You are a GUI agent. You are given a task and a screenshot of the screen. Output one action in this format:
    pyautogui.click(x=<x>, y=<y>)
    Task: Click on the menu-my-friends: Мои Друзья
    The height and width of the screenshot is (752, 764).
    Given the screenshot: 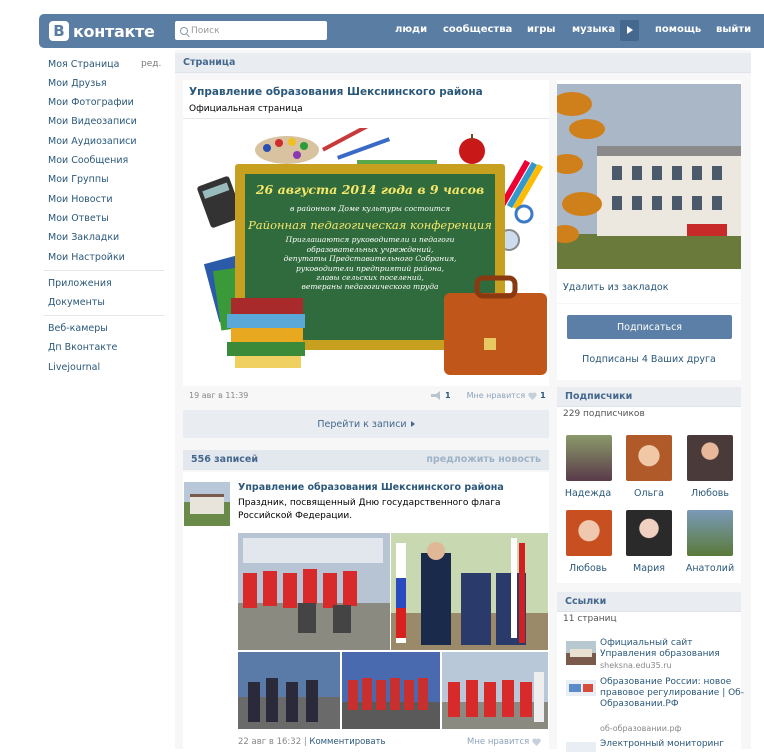 What is the action you would take?
    pyautogui.click(x=77, y=83)
    